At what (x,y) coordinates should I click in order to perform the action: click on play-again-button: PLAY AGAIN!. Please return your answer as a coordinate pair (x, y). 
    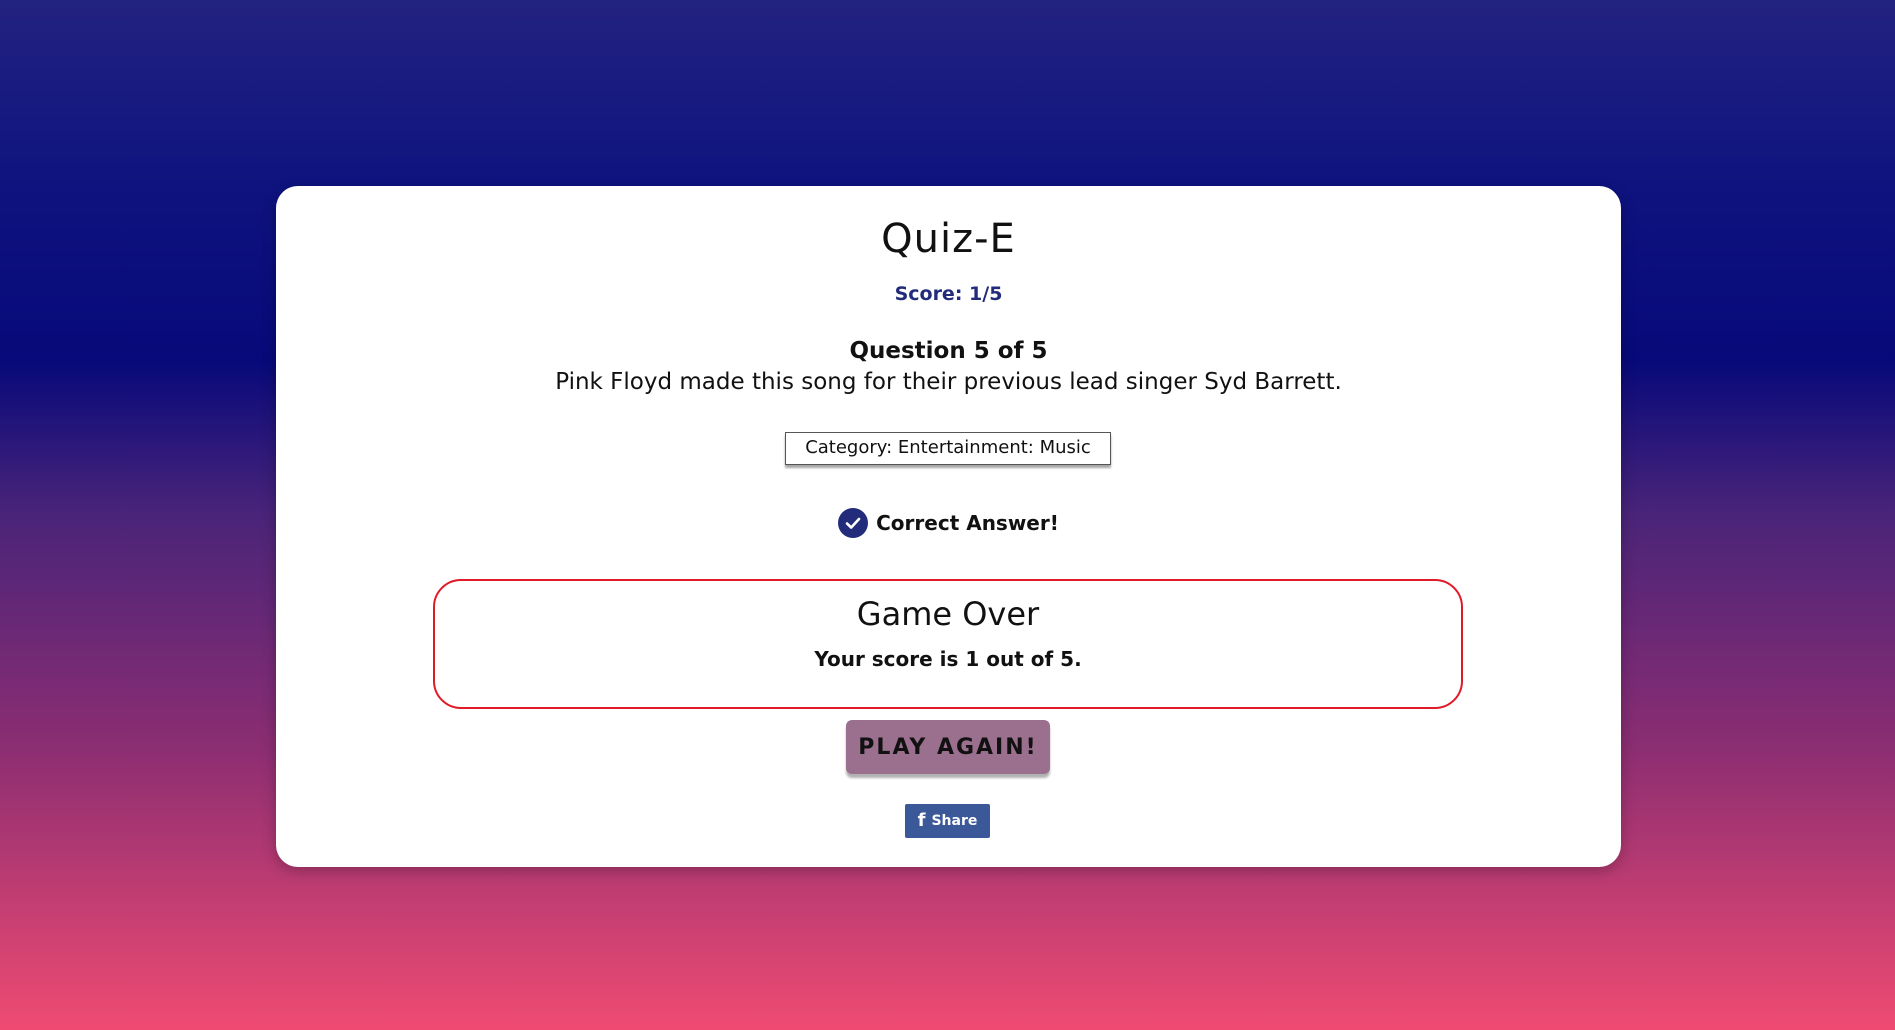
    Looking at the image, I should click on (948, 747).